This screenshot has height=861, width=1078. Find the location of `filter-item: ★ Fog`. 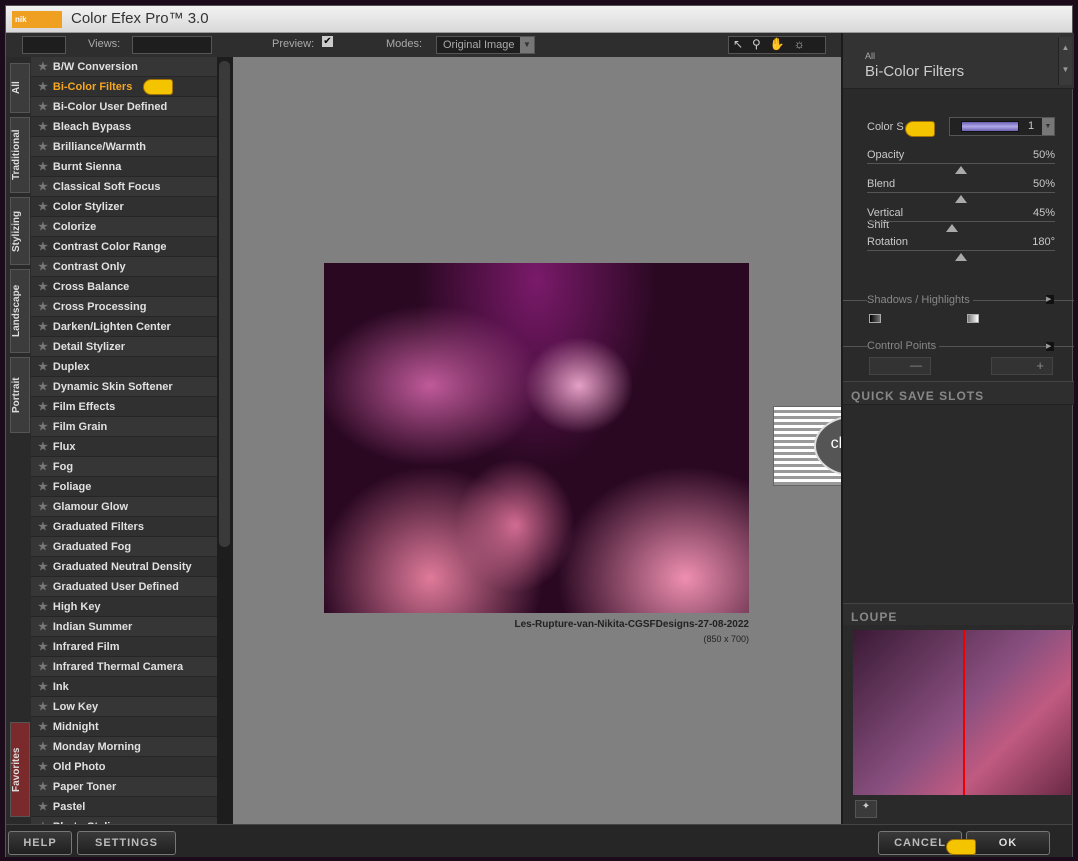

filter-item: ★ Fog is located at coordinates (124, 467).